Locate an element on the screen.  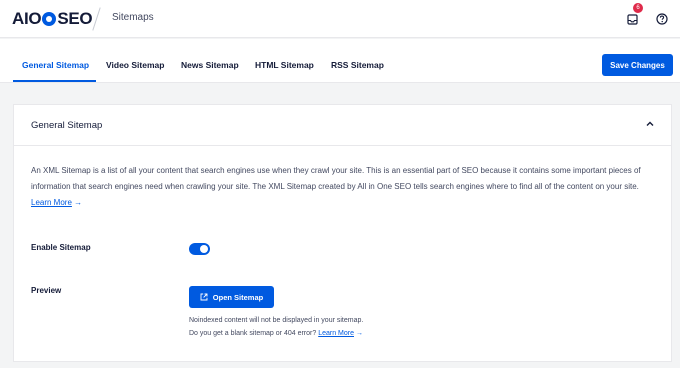
aioseo-logo: AIO SEO is located at coordinates (52, 19).